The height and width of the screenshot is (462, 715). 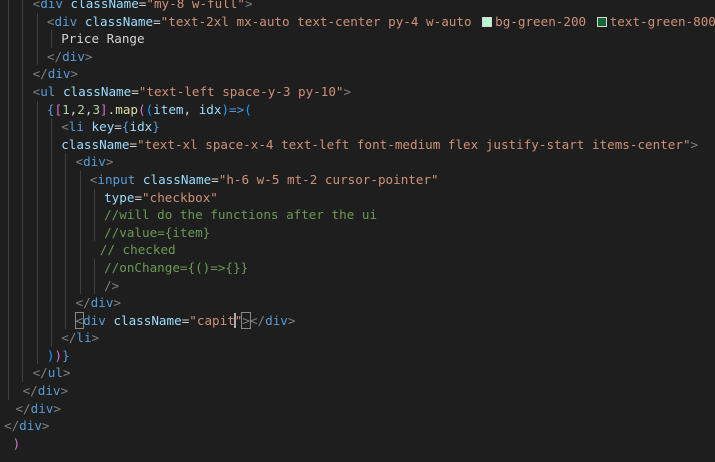 I want to click on code-token: idx, so click(x=141, y=127).